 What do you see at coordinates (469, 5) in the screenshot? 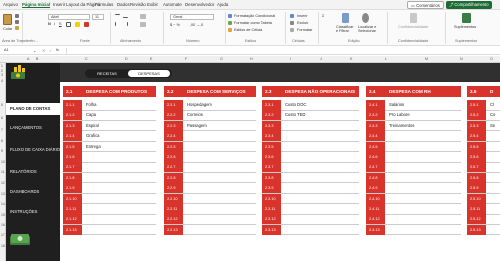
I see `share-button: ⤴ Compartilhamento` at bounding box center [469, 5].